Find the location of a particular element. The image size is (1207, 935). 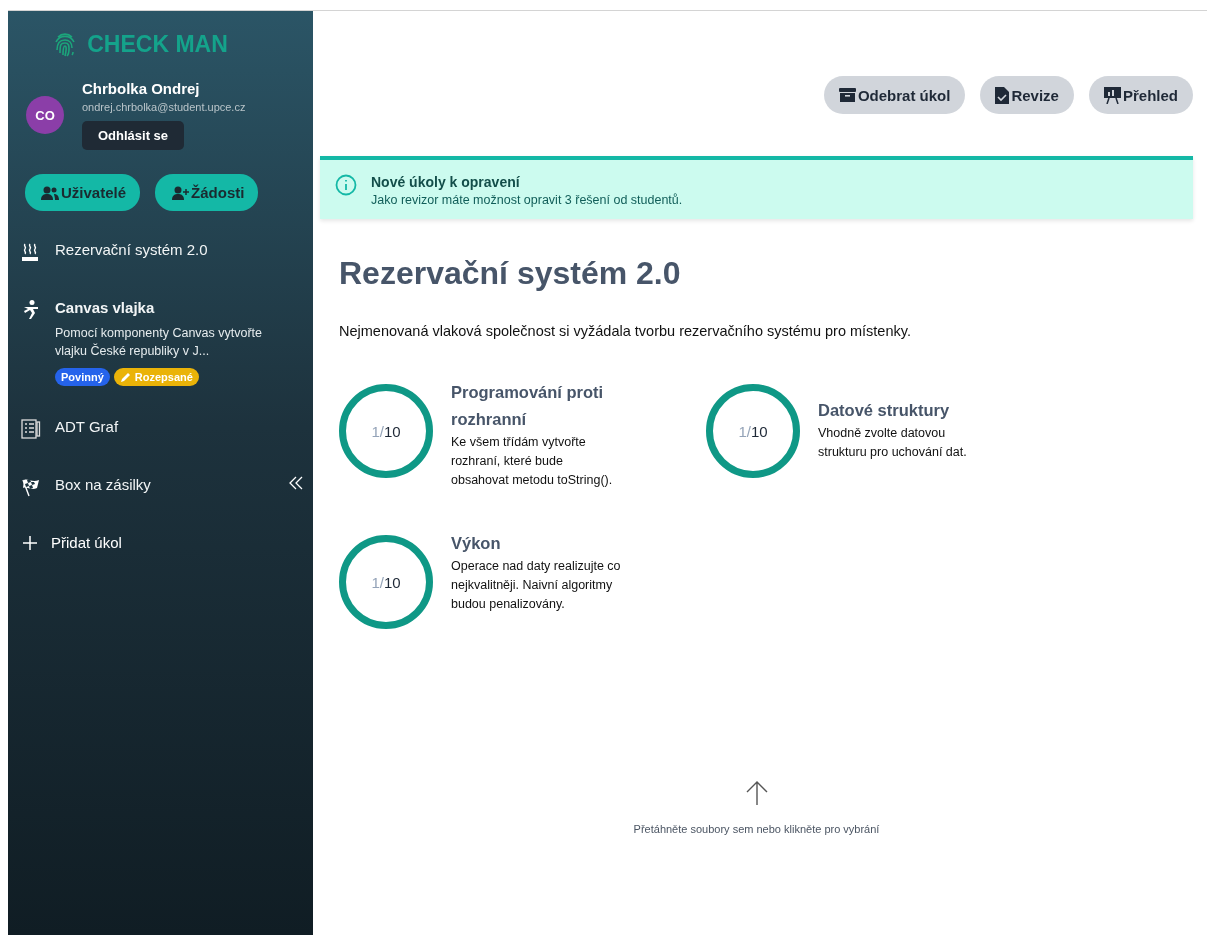

task-item: ADT Graf is located at coordinates (160, 431).